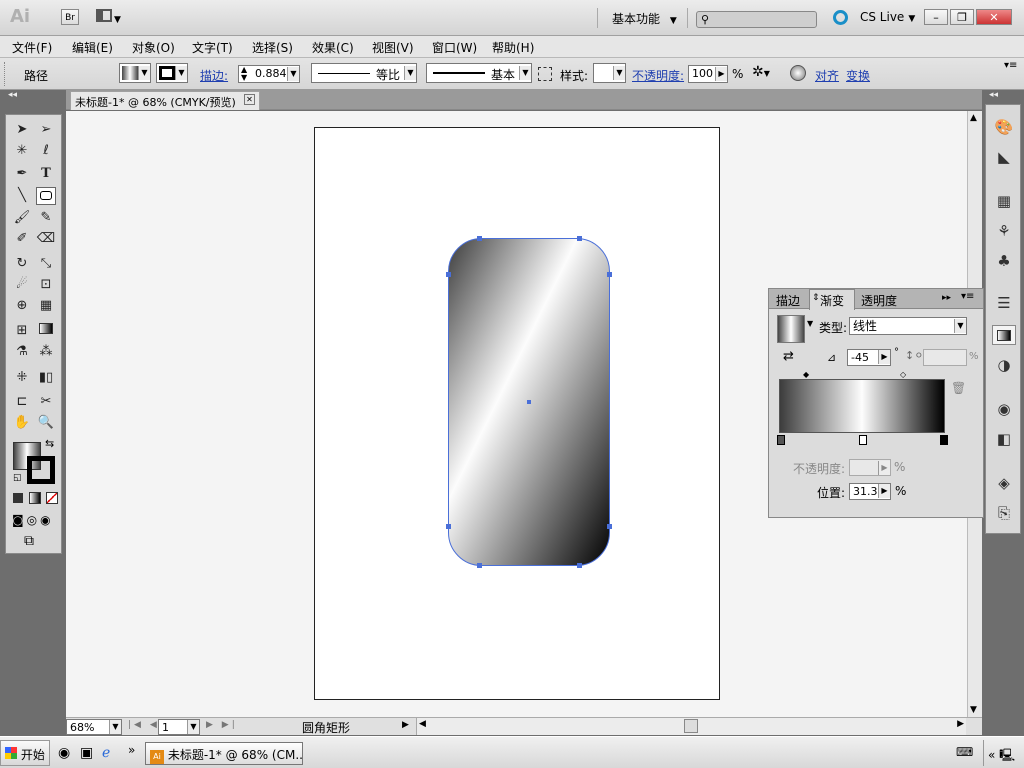 This screenshot has width=1024, height=768. What do you see at coordinates (901, 491) in the screenshot?
I see `location-unit: %` at bounding box center [901, 491].